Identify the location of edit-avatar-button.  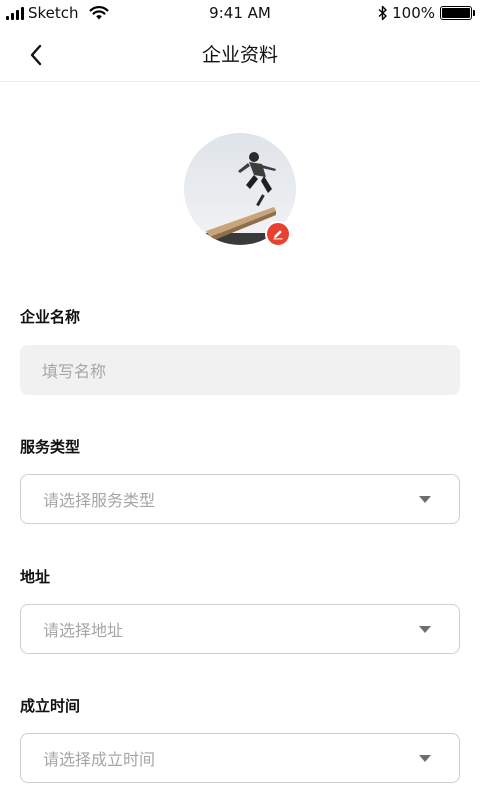
(278, 234).